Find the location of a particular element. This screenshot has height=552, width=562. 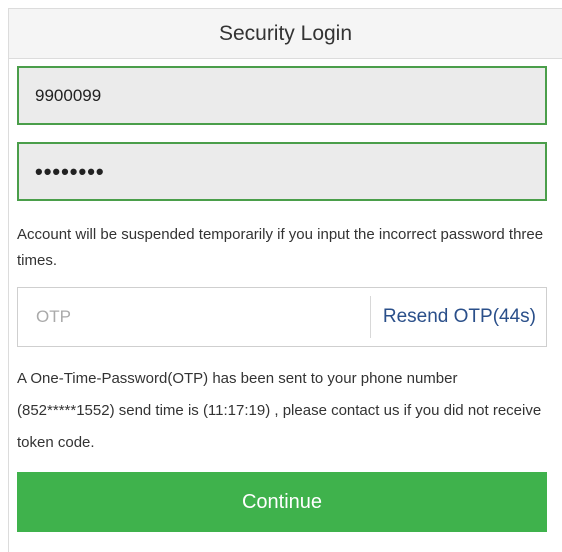

account-value: 9900099 is located at coordinates (68, 95).